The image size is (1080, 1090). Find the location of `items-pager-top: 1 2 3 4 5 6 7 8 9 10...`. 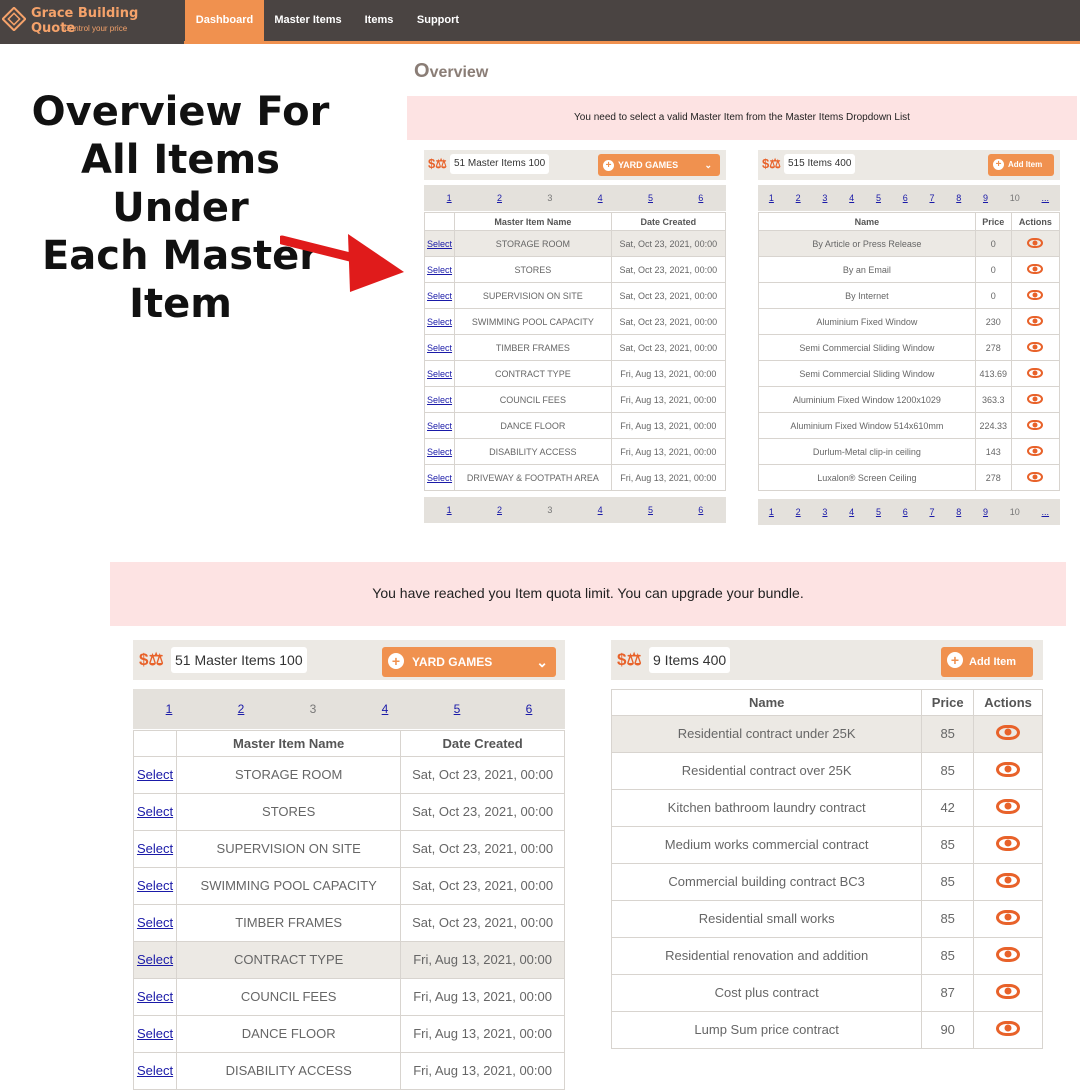

items-pager-top: 1 2 3 4 5 6 7 8 9 10... is located at coordinates (909, 198).